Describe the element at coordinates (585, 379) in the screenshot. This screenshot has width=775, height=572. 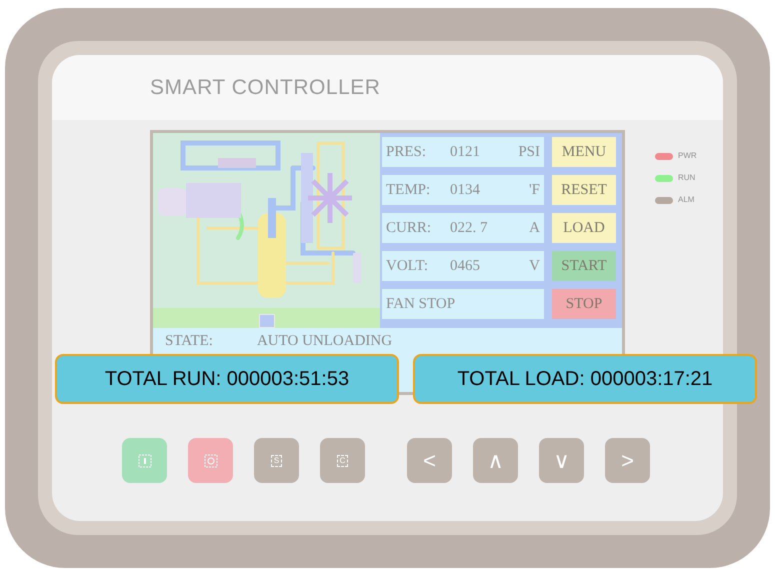
I see `runtime-callout: TOTAL LOAD: 000003:17:21` at that location.